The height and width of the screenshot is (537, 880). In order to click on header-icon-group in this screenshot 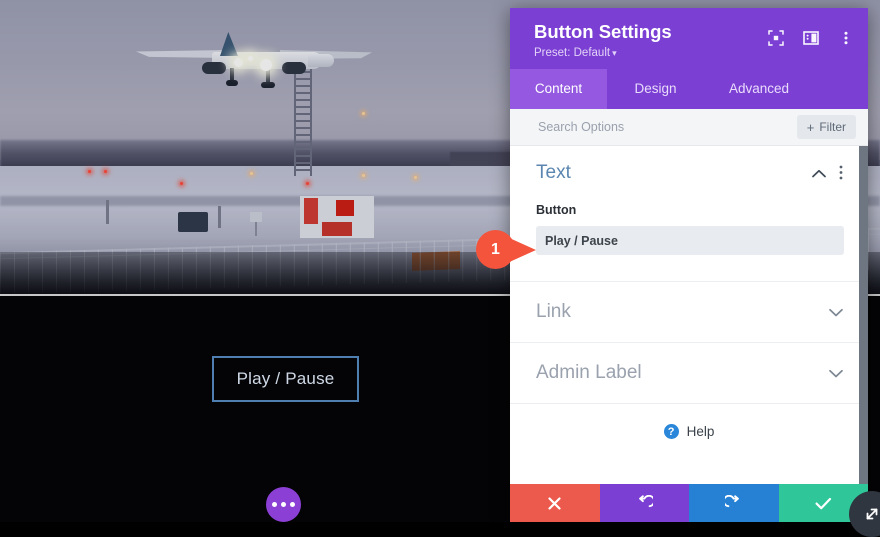, I will do `click(811, 38)`.